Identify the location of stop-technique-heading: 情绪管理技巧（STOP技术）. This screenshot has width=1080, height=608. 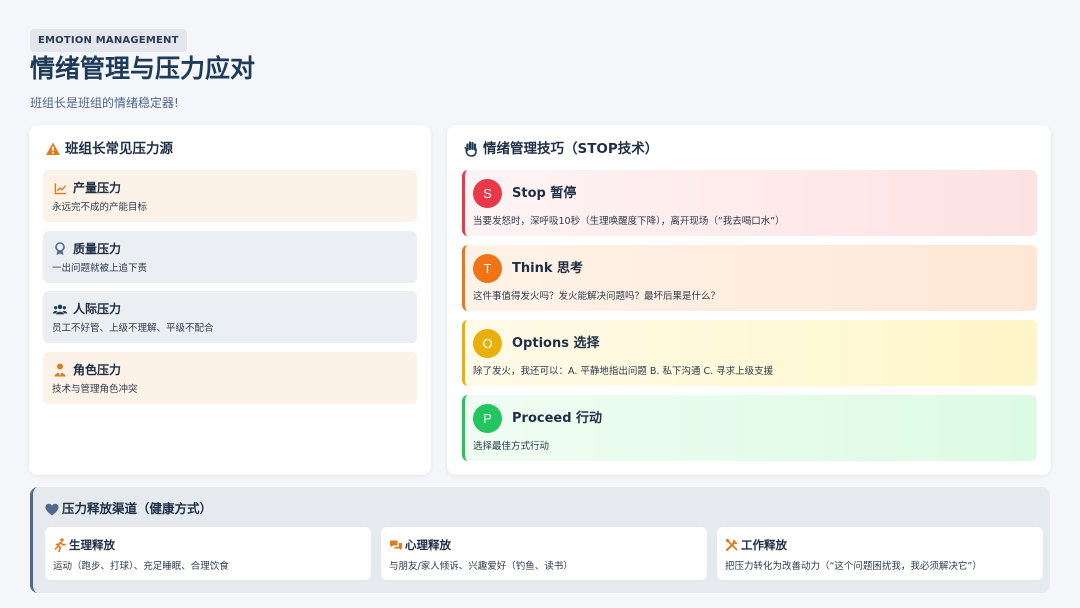
(560, 149).